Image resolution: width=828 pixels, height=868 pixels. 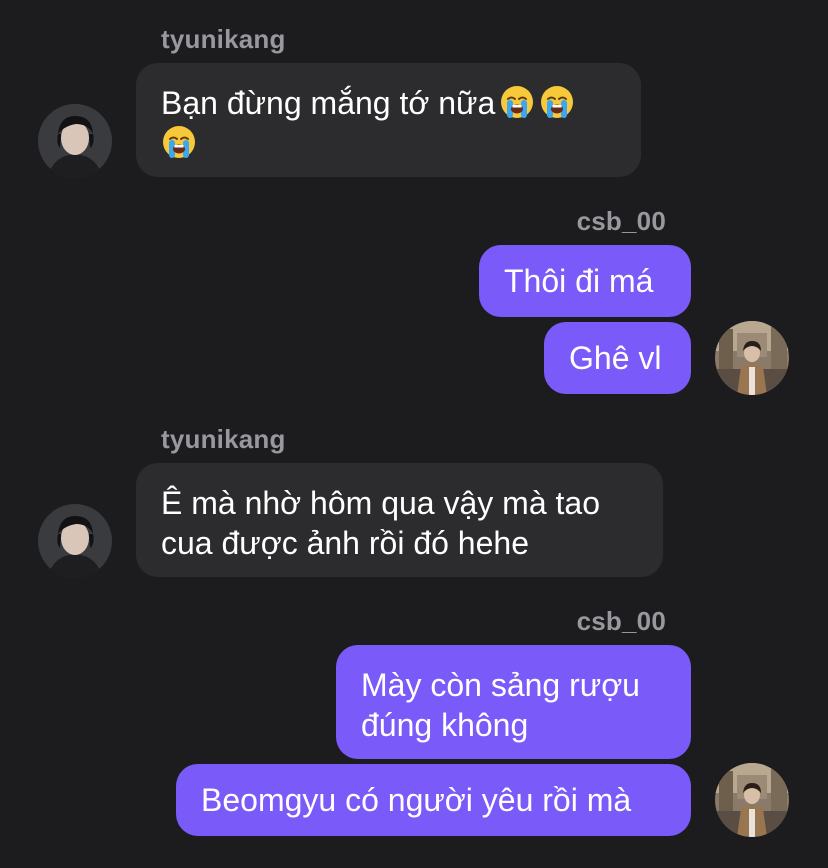 I want to click on message-bubble-outgoing: Thôi đi má, so click(x=585, y=281).